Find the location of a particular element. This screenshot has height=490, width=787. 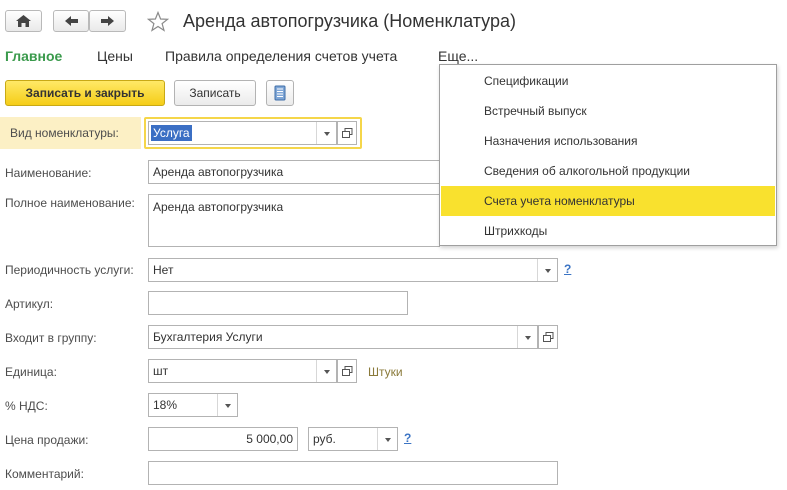

menu-item-accounting-accounts: Счета учета номенклатуры is located at coordinates (608, 201).